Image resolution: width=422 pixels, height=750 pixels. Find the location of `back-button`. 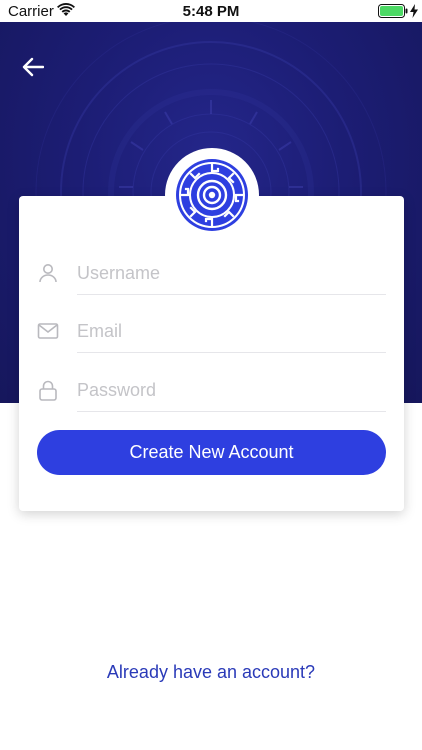

back-button is located at coordinates (33, 67).